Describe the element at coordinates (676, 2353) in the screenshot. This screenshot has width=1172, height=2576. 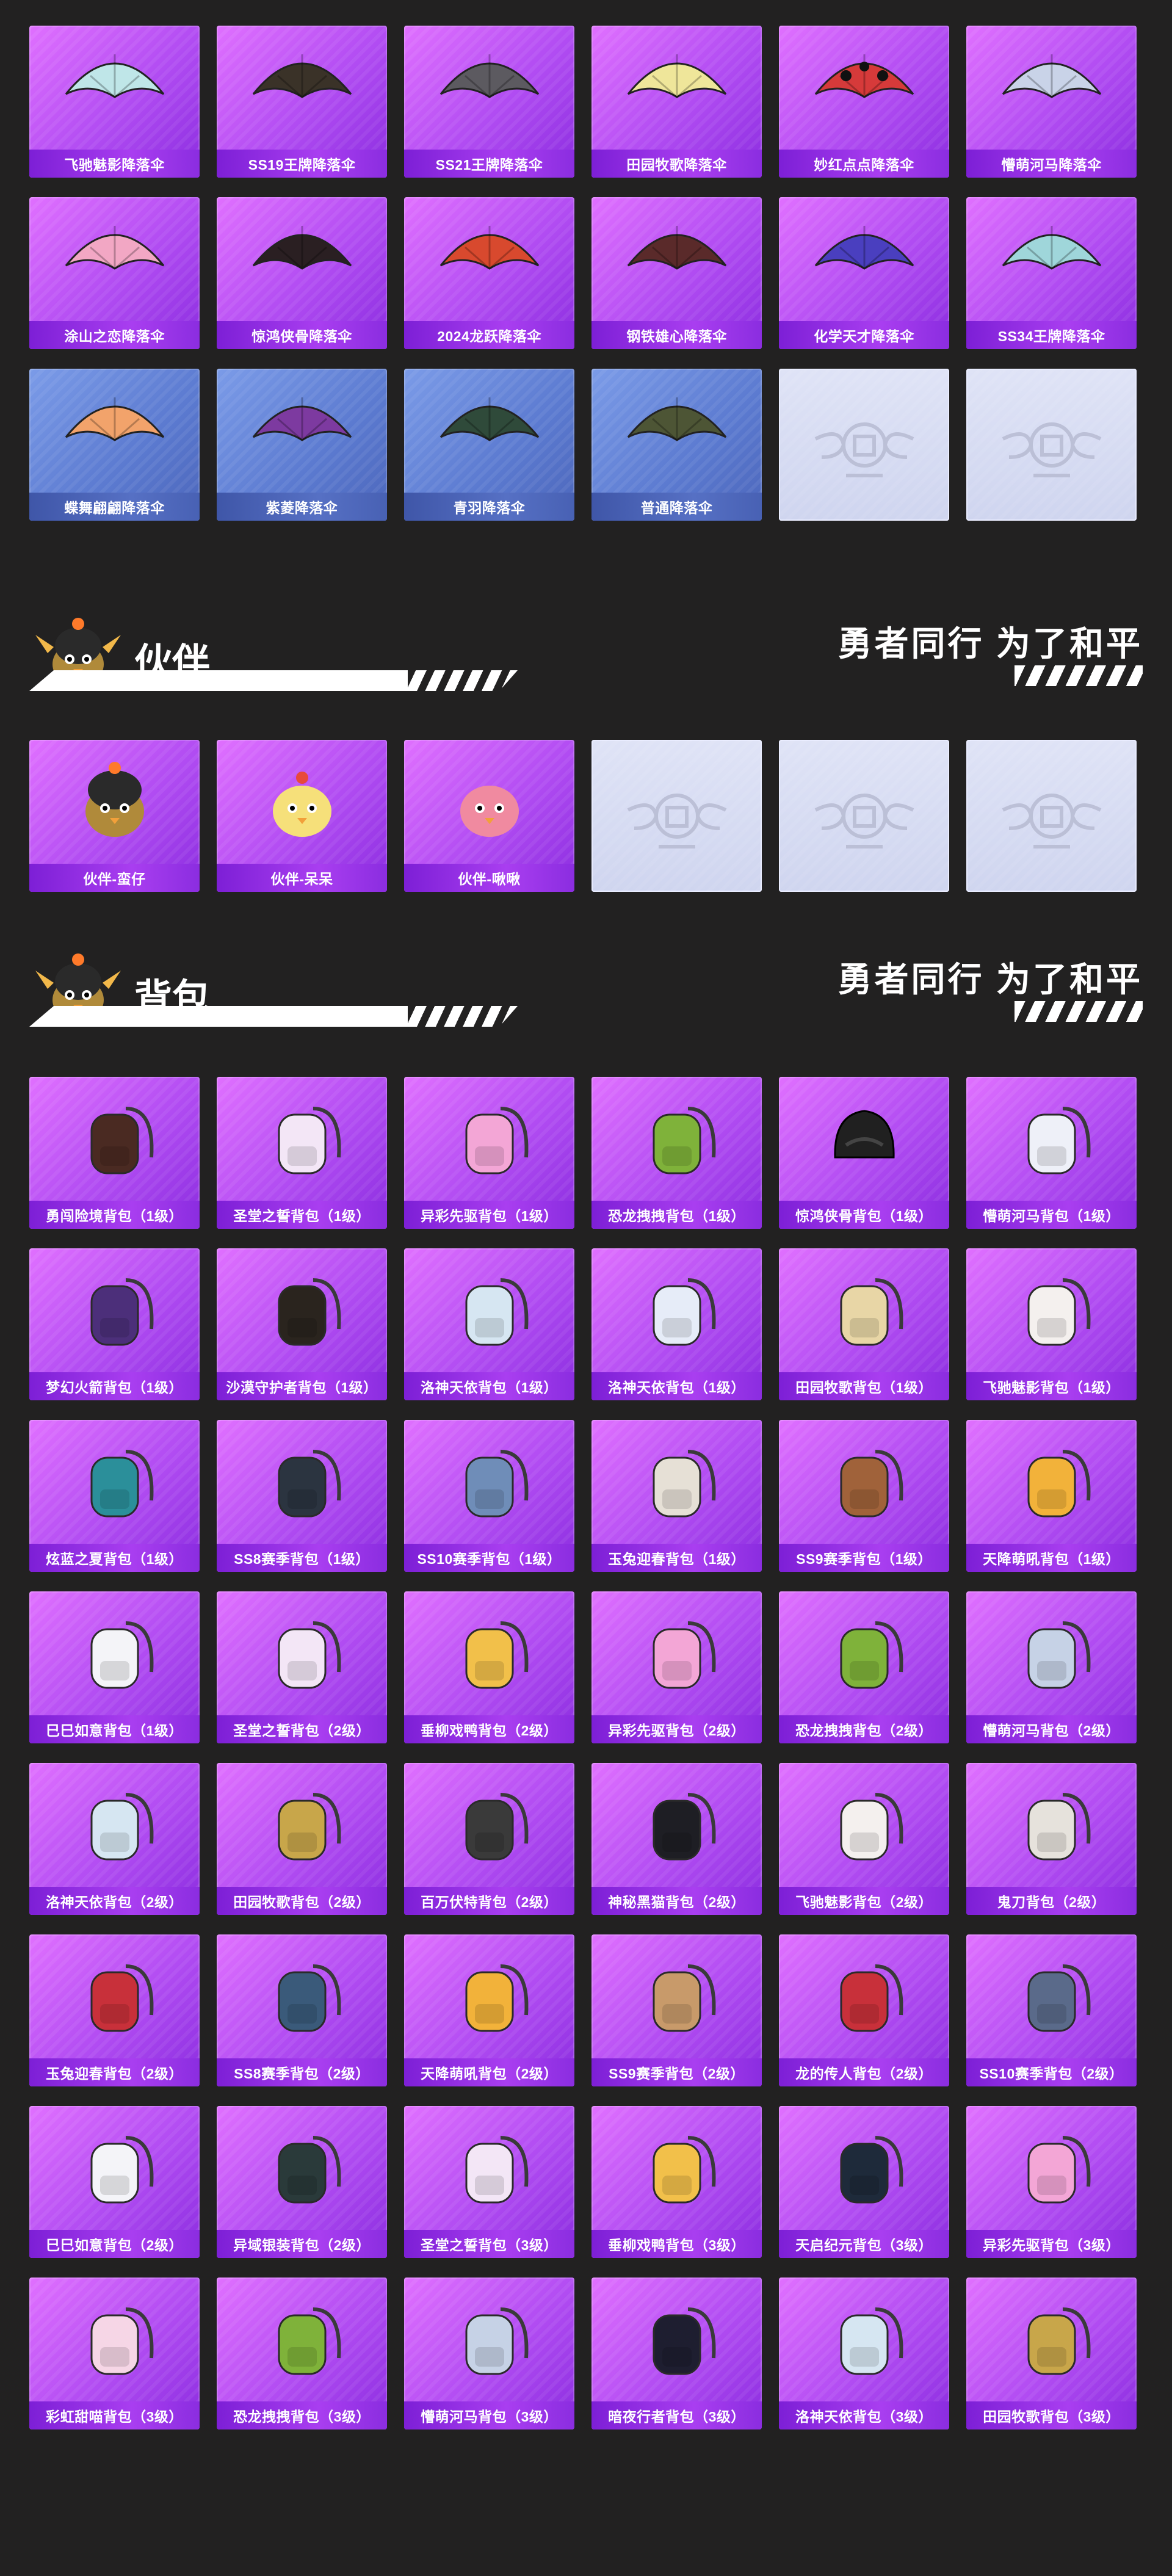
I see `backpack-card: 暗夜行者背包（3级）` at that location.